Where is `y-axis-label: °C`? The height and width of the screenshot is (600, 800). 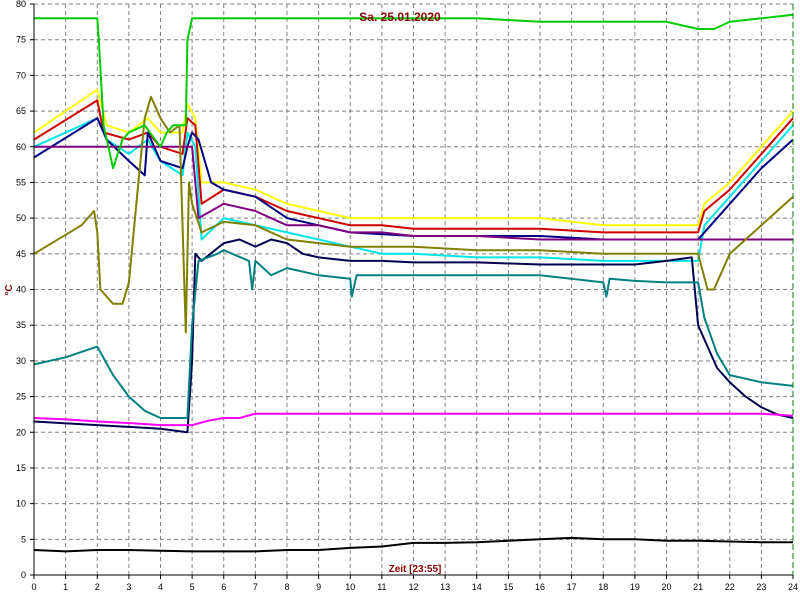
y-axis-label: °C is located at coordinates (9, 289).